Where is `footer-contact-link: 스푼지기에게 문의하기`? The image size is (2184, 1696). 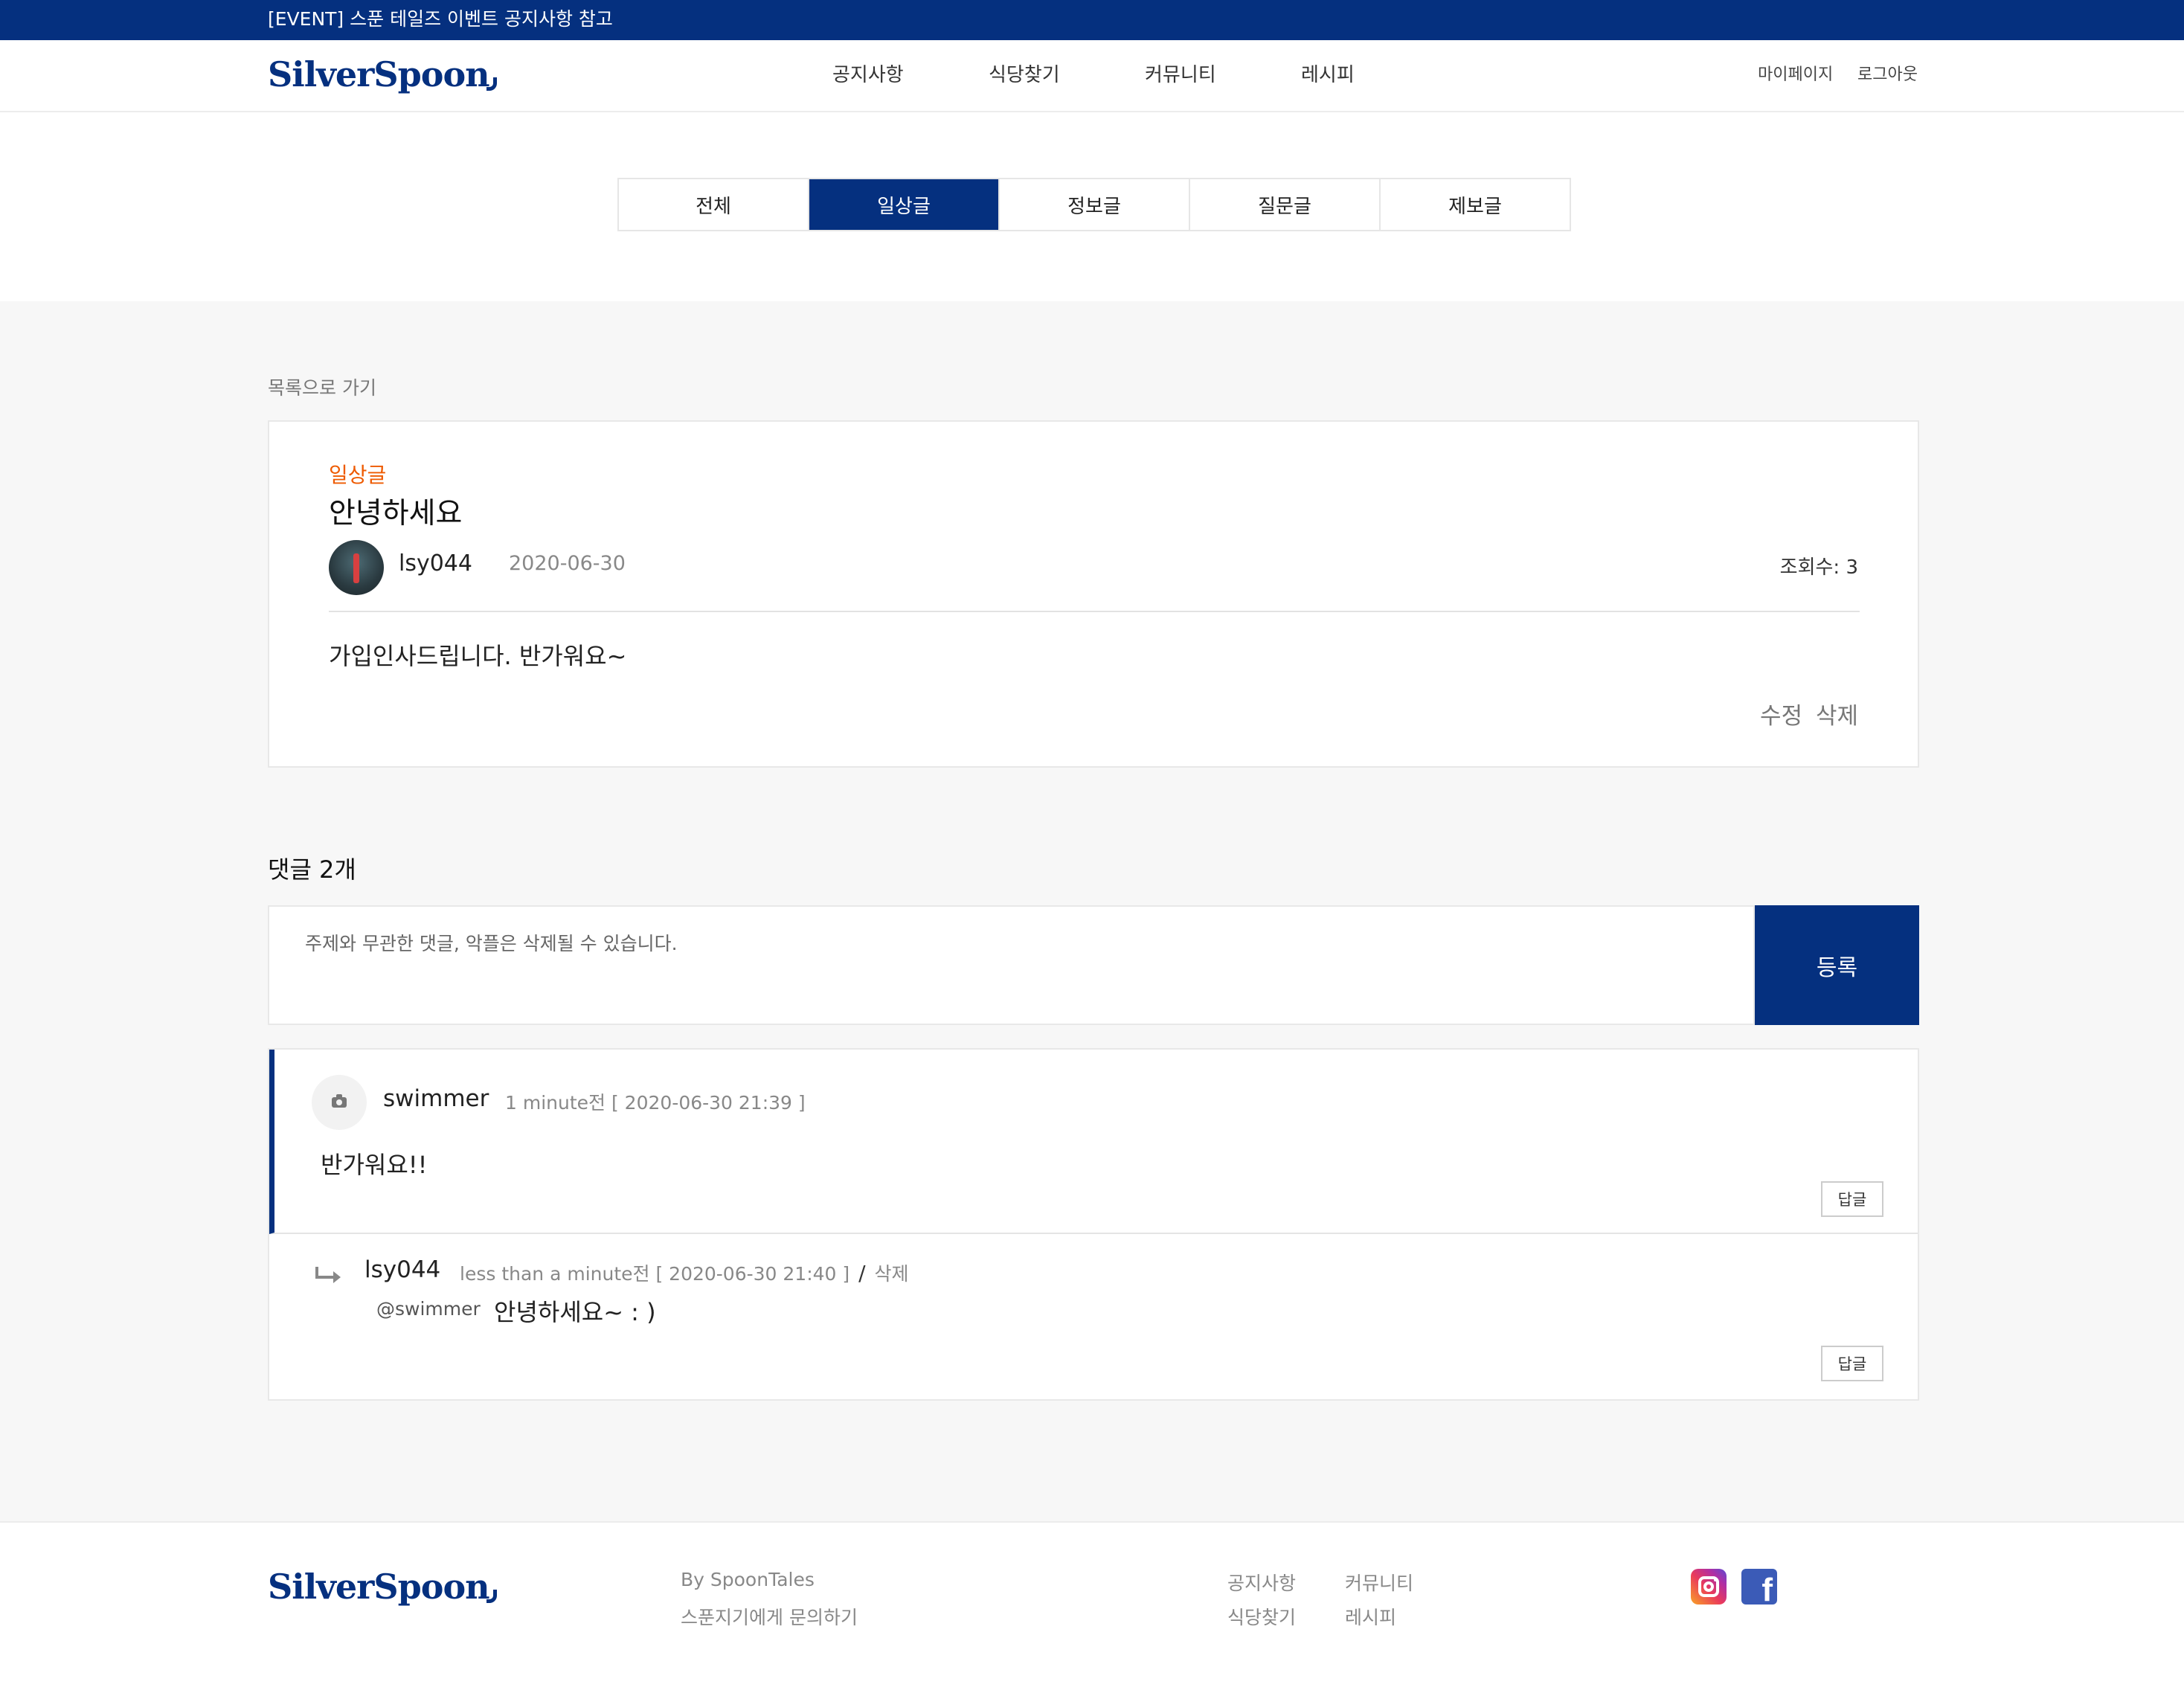 footer-contact-link: 스푼지기에게 문의하기 is located at coordinates (770, 1616).